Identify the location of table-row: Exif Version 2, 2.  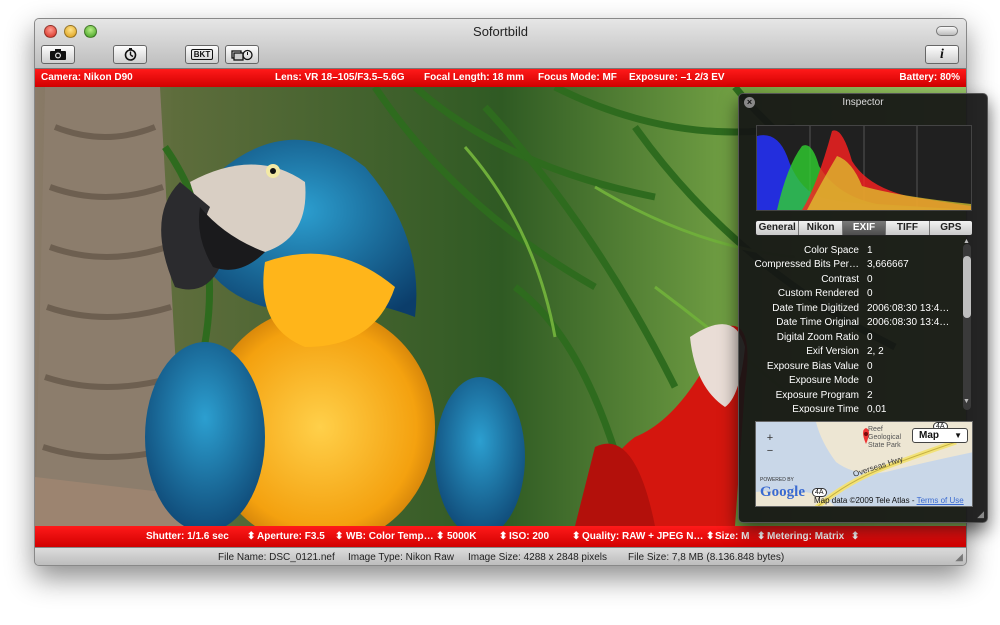
(853, 353).